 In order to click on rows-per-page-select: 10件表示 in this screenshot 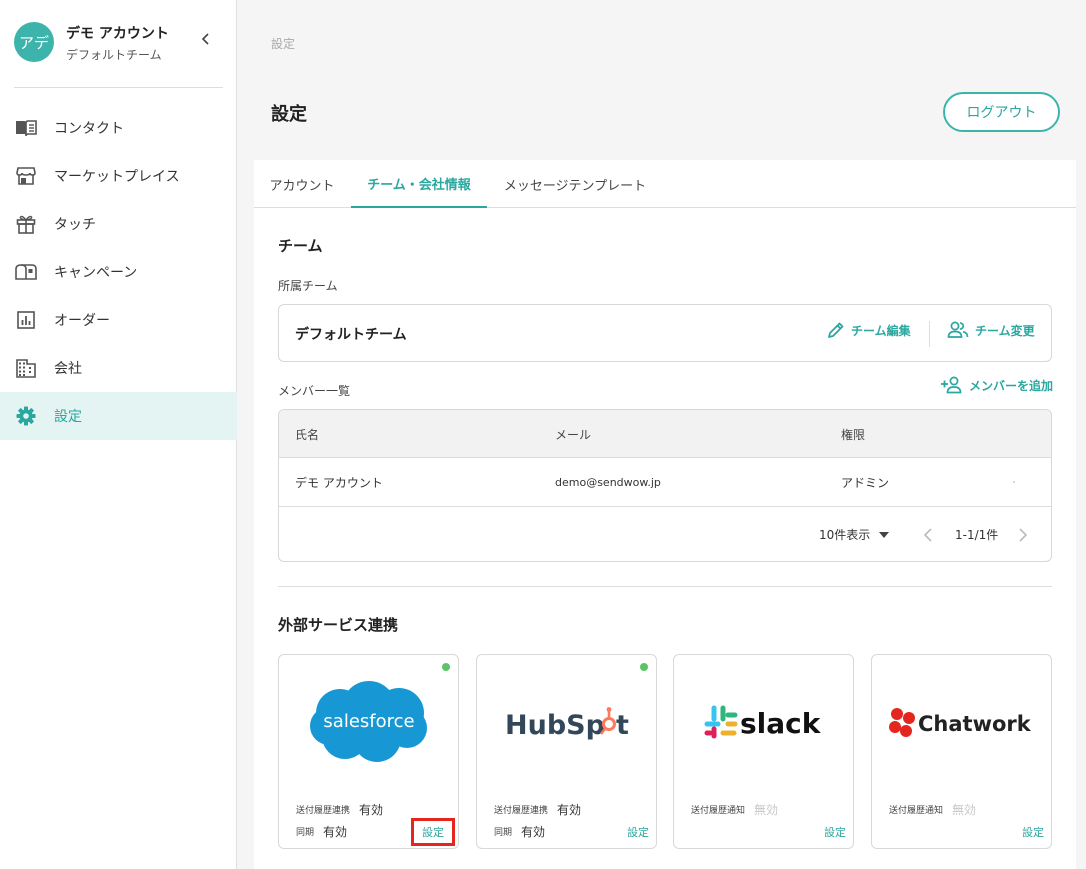, I will do `click(854, 534)`.